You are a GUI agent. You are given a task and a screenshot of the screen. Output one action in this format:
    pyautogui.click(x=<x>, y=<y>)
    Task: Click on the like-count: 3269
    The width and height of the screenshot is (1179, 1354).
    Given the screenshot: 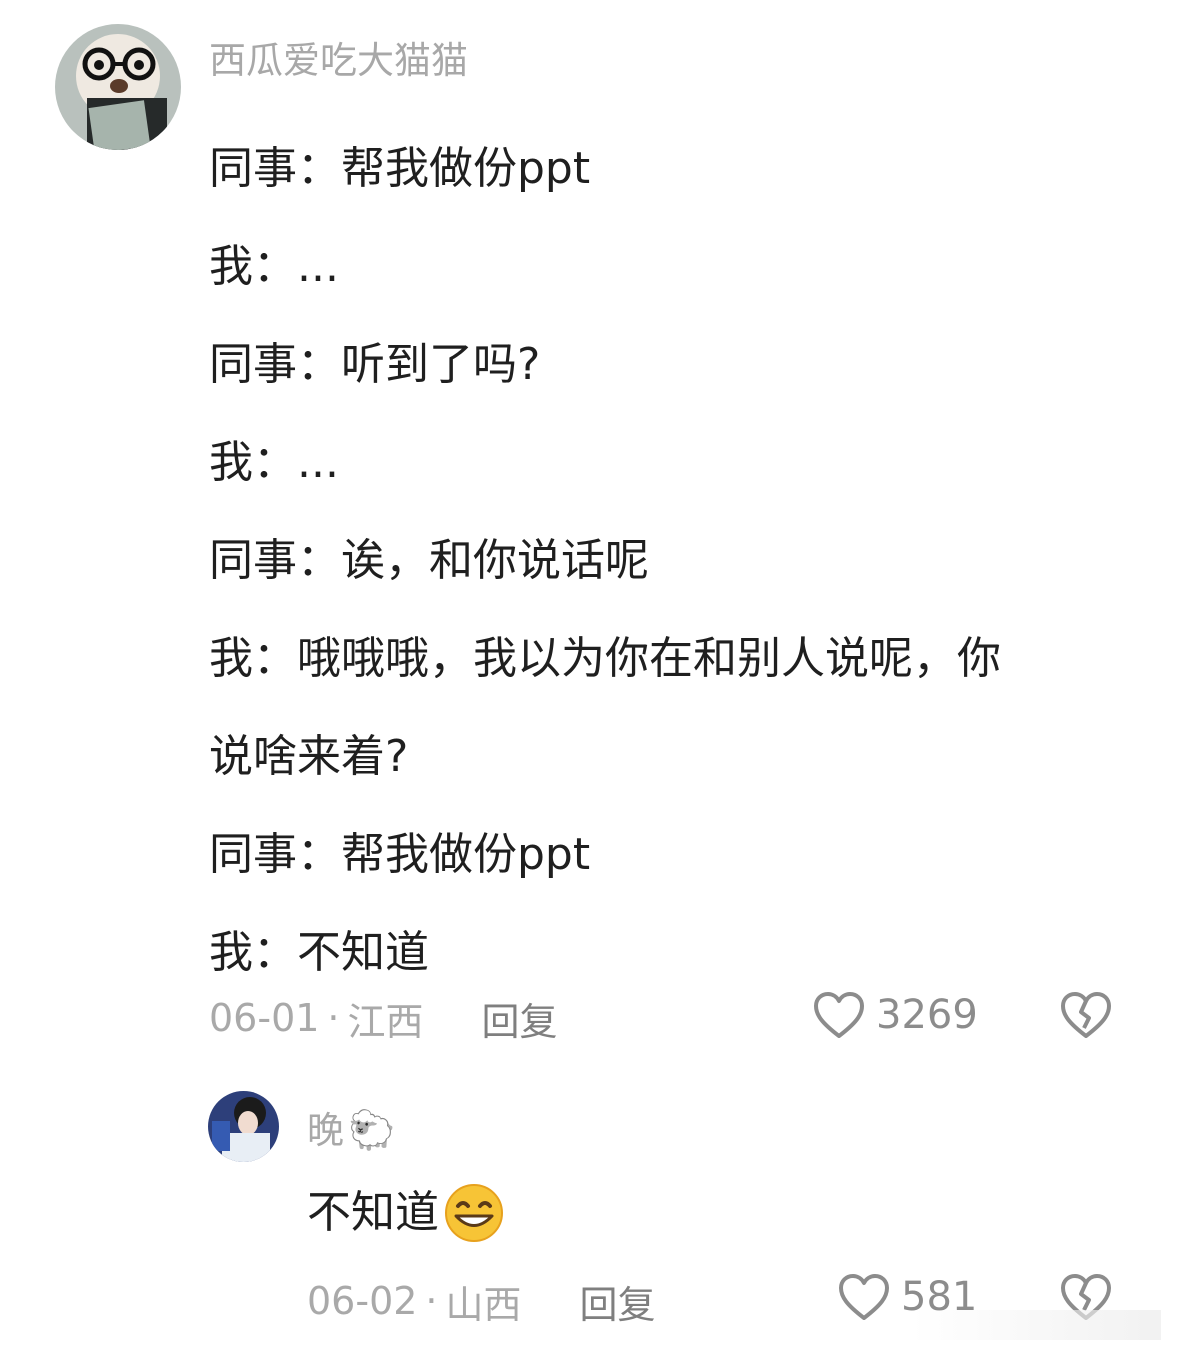 What is the action you would take?
    pyautogui.click(x=927, y=1015)
    